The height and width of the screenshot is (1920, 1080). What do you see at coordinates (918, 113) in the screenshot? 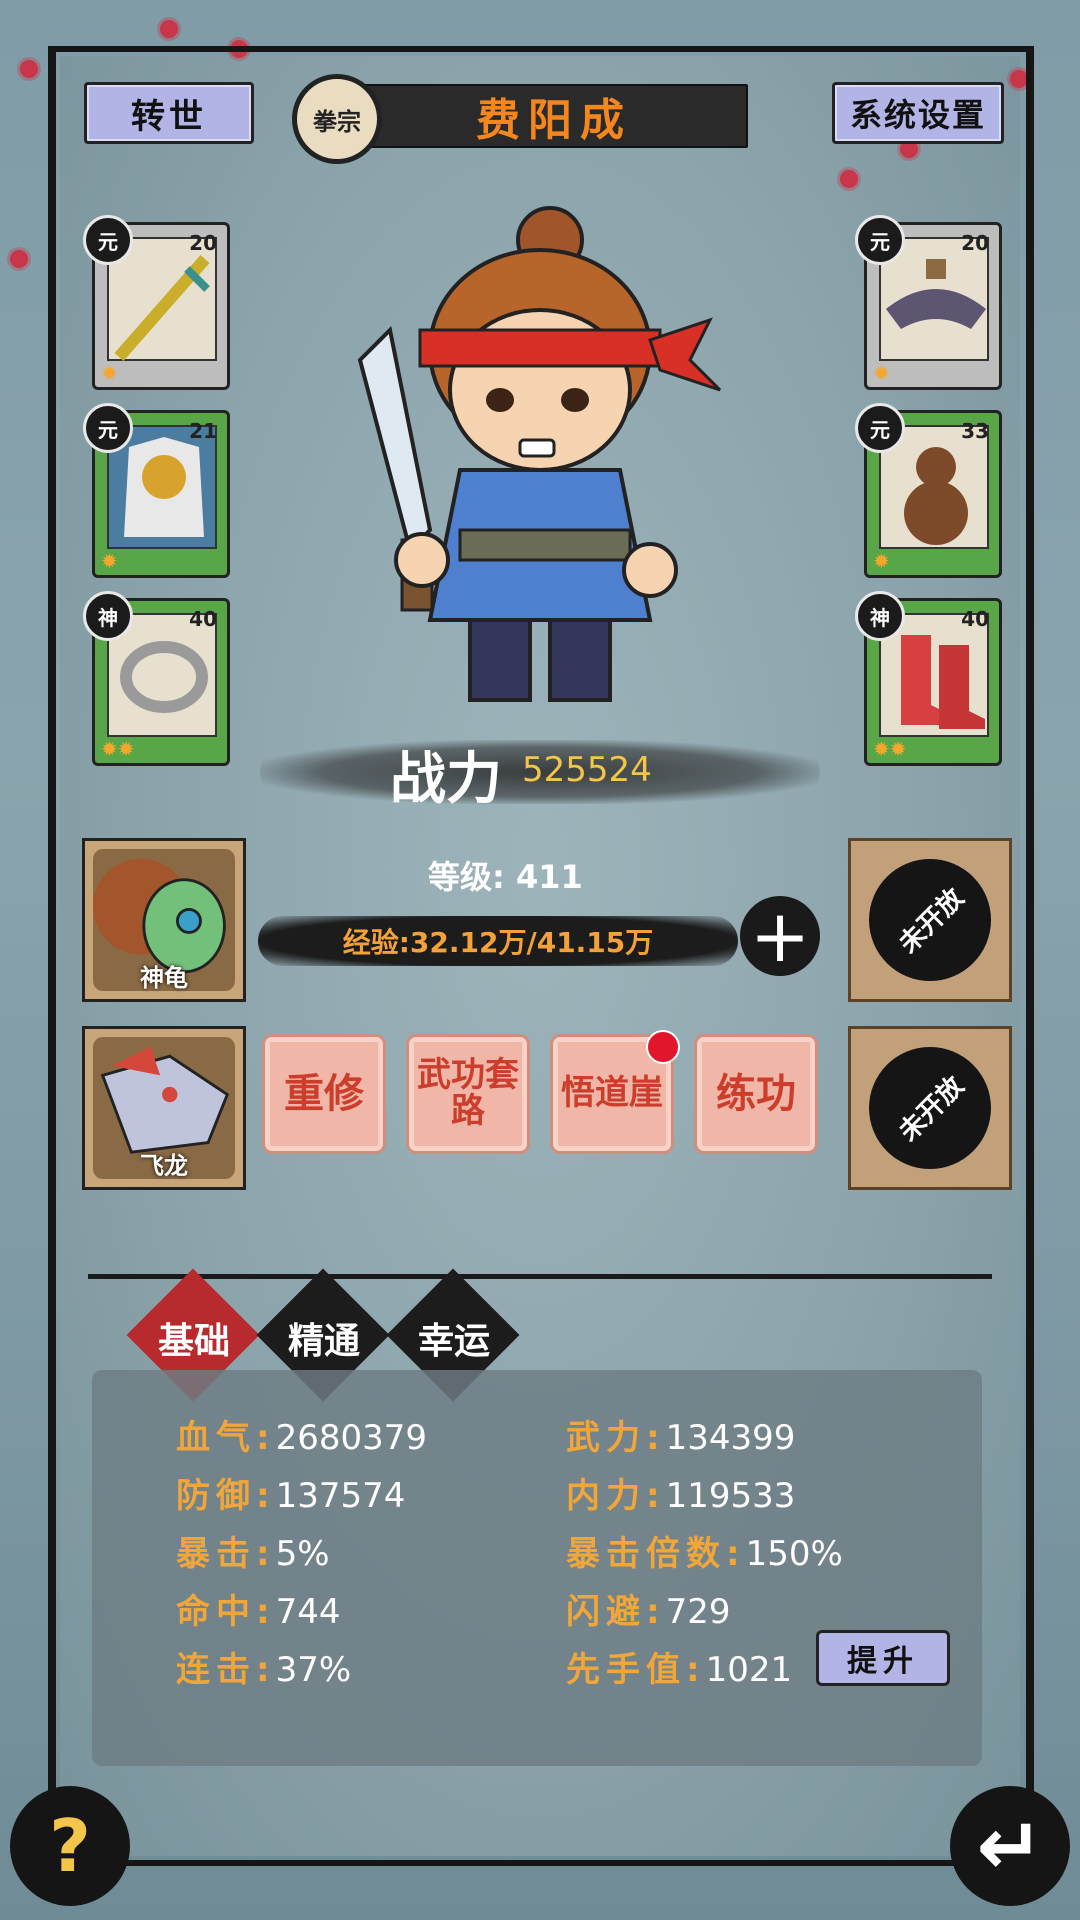
I see `settings-button: 系统设置` at bounding box center [918, 113].